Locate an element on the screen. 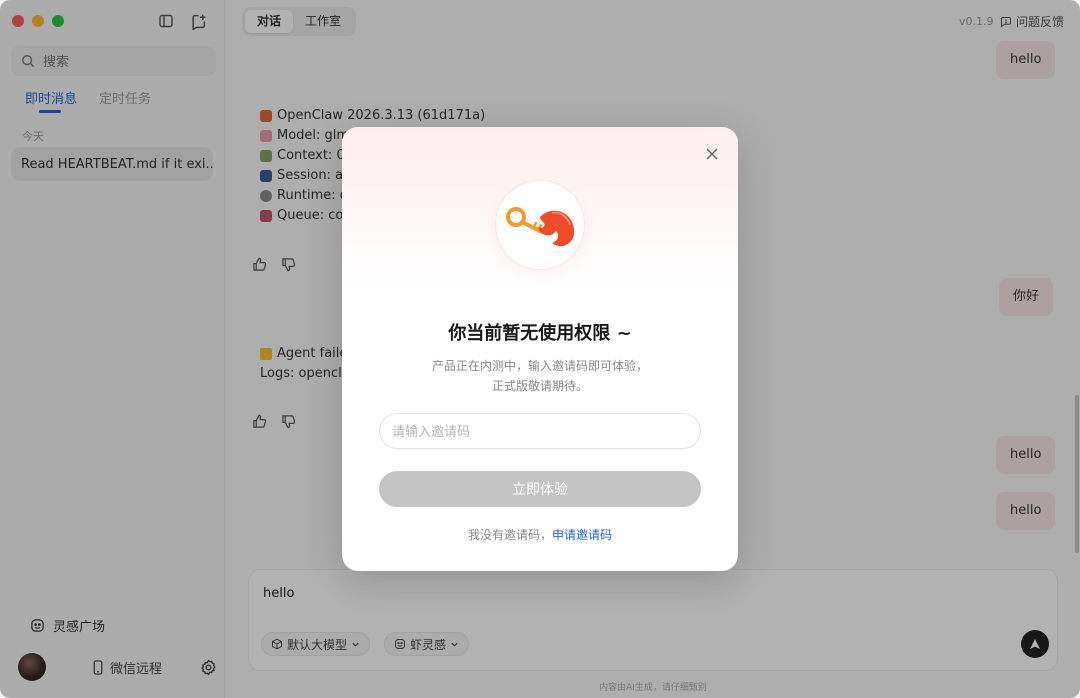  dialog-description: 产品正在内测中，输入邀请码即可体验， 正式版敬请期待。 is located at coordinates (540, 376).